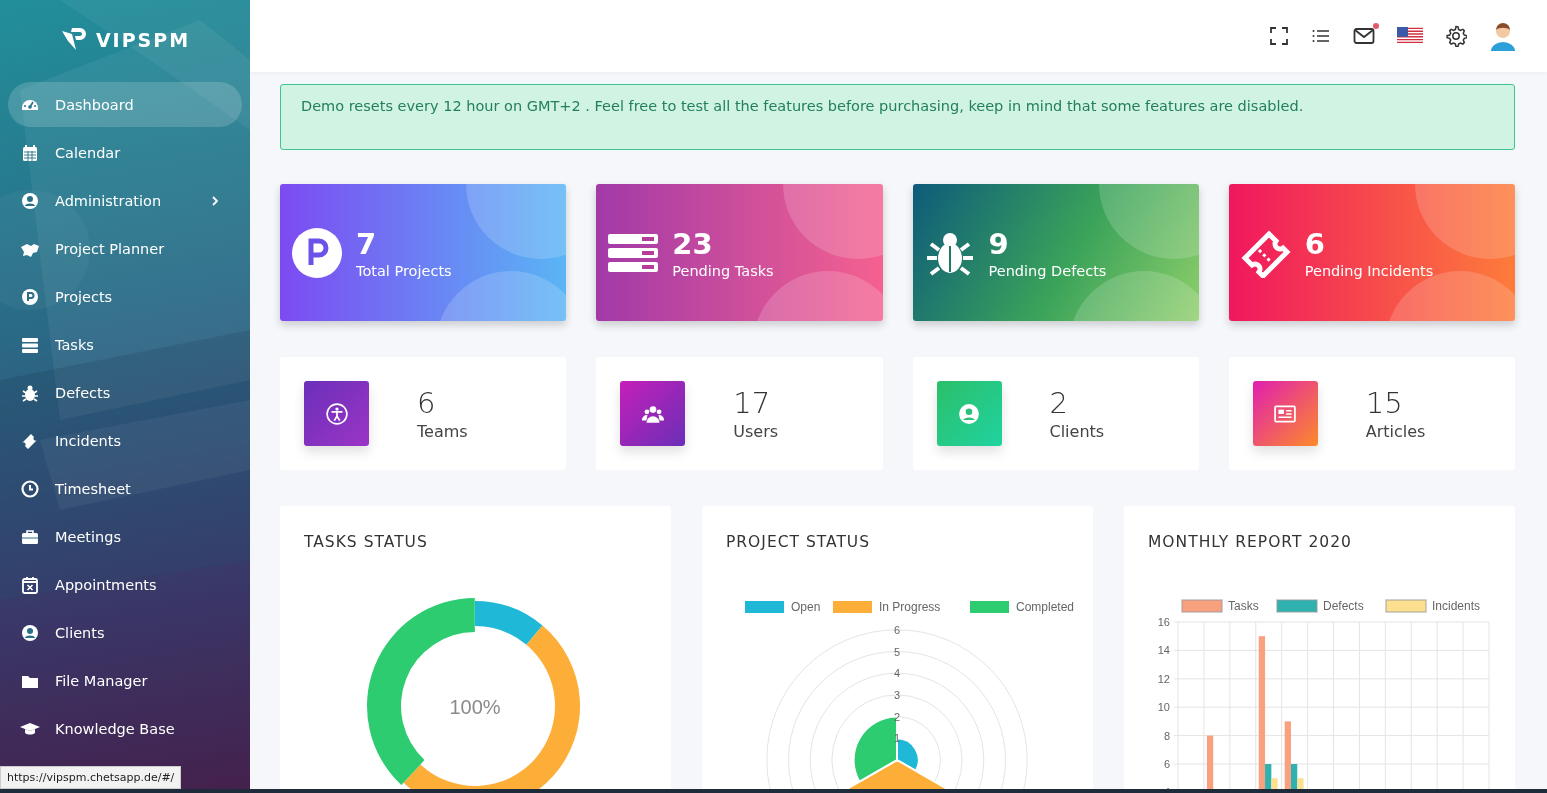 The width and height of the screenshot is (1547, 793). I want to click on sidebar-item: Knowledge Base, so click(125, 728).